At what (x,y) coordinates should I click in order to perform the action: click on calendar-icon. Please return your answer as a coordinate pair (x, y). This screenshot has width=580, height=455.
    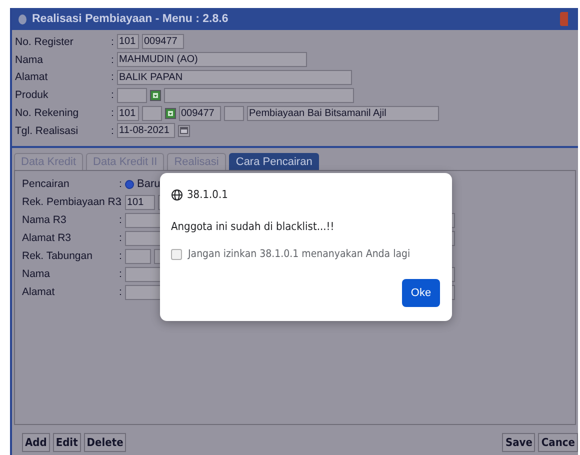
    Looking at the image, I should click on (184, 130).